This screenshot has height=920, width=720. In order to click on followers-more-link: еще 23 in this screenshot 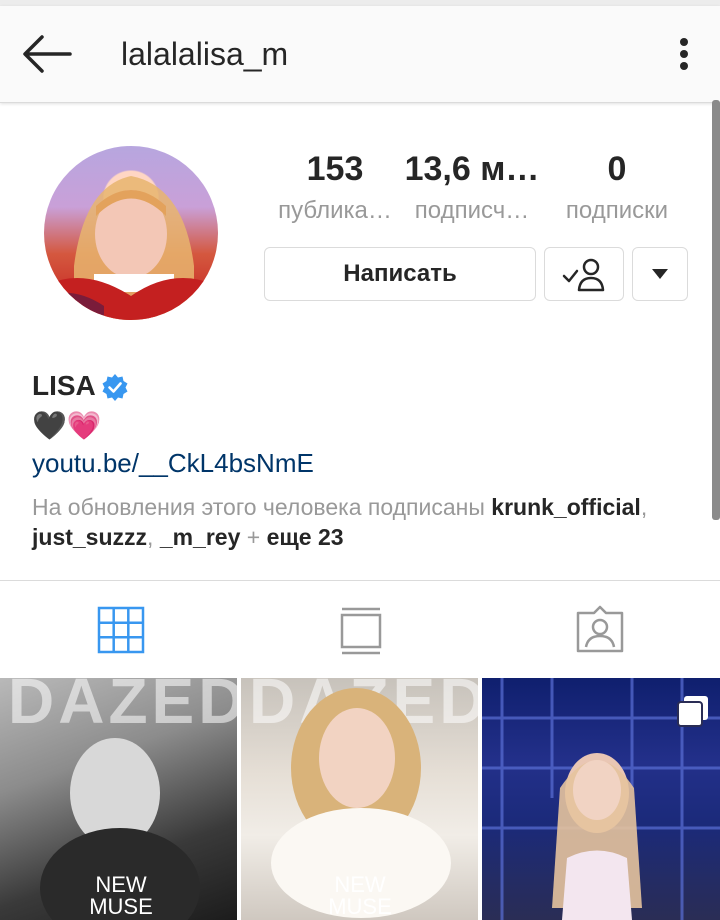, I will do `click(305, 537)`.